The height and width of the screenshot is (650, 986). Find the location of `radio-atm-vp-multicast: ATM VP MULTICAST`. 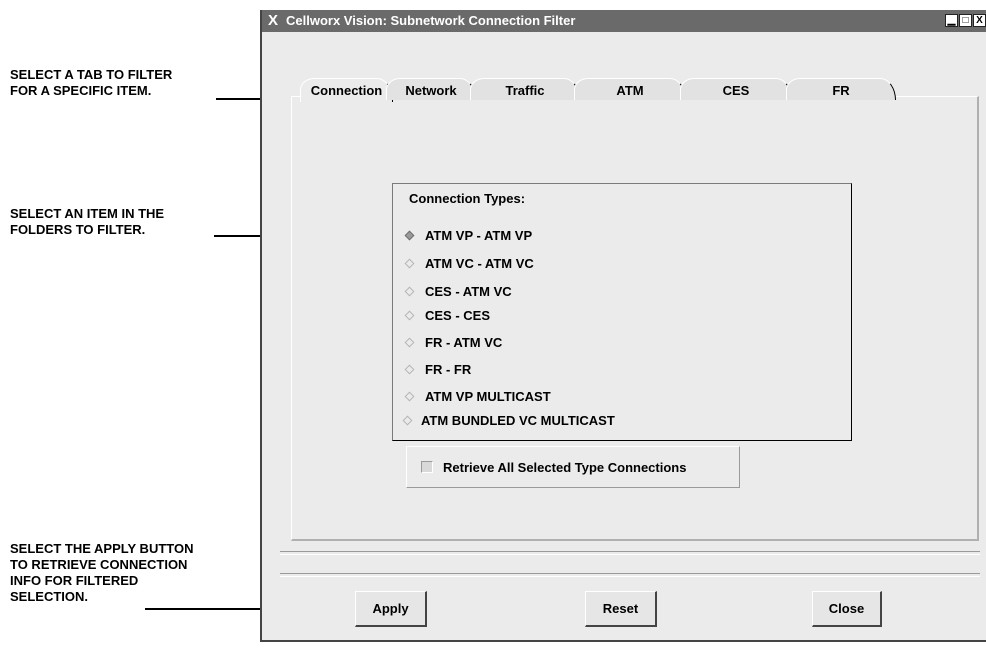

radio-atm-vp-multicast: ATM VP MULTICAST is located at coordinates (477, 396).